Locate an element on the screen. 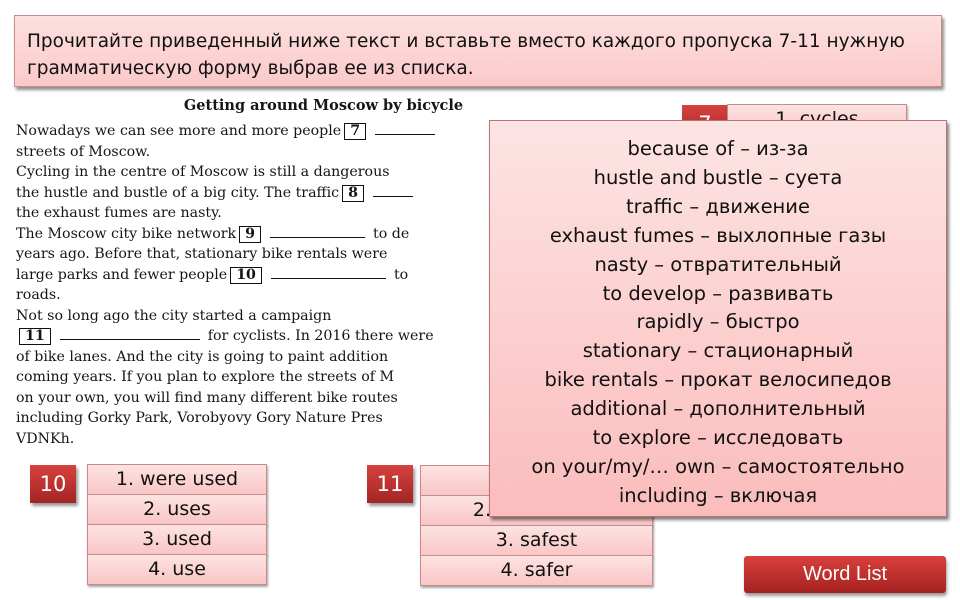  question-10-option-3: 3. used is located at coordinates (177, 539).